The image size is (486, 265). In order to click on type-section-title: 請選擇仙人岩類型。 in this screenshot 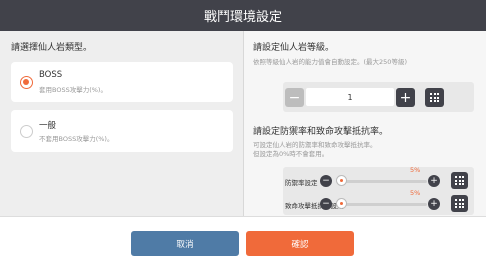, I will do `click(52, 48)`.